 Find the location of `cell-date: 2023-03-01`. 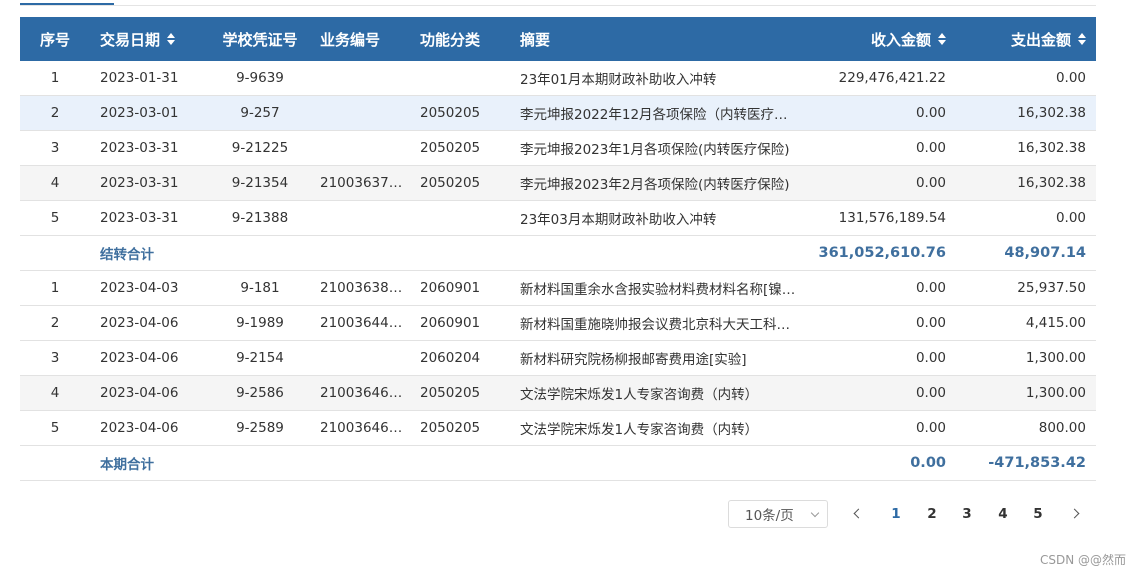

cell-date: 2023-03-01 is located at coordinates (139, 113).